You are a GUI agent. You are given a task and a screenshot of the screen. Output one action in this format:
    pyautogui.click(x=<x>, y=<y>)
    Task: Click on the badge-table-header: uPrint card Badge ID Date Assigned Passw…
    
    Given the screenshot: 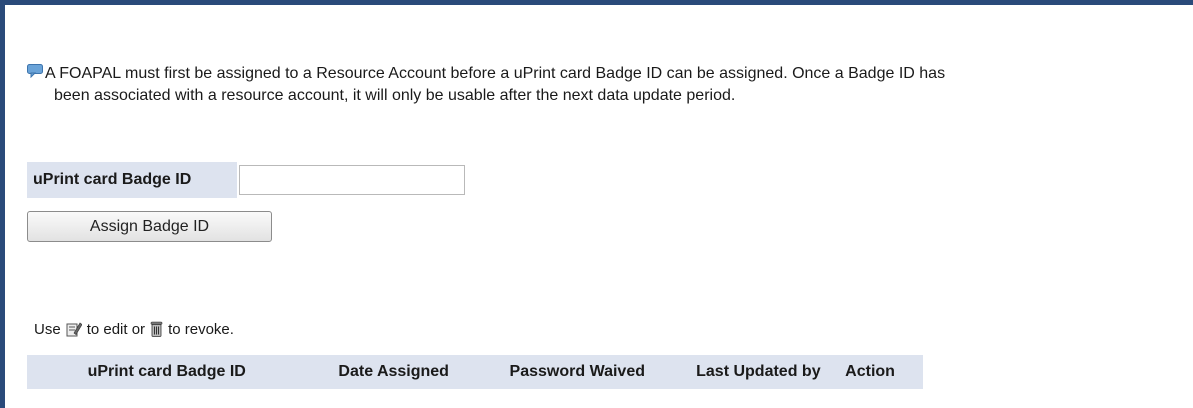 What is the action you would take?
    pyautogui.click(x=475, y=372)
    